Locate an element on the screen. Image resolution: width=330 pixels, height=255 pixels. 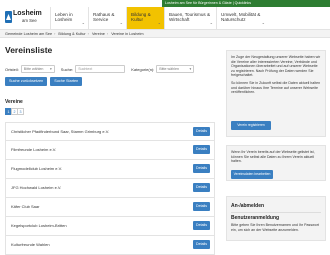
logo-text: Losheim is located at coordinates (27, 13).